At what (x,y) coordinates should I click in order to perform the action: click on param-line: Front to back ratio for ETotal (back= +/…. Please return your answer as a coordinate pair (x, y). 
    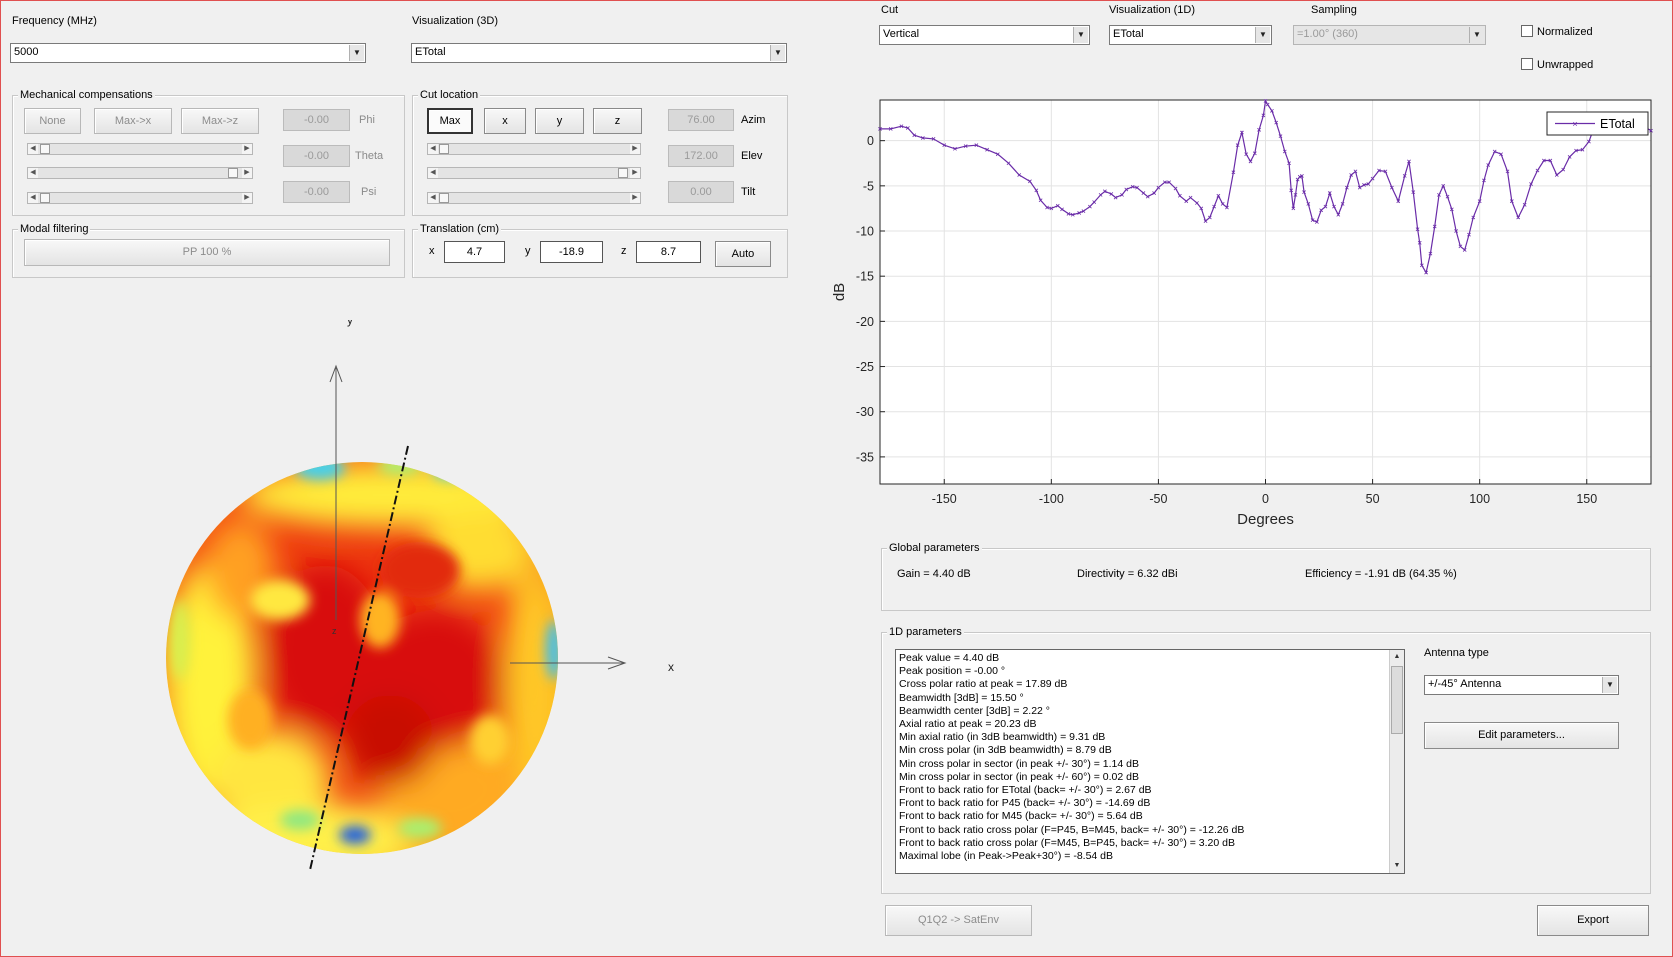
    Looking at the image, I should click on (1025, 790).